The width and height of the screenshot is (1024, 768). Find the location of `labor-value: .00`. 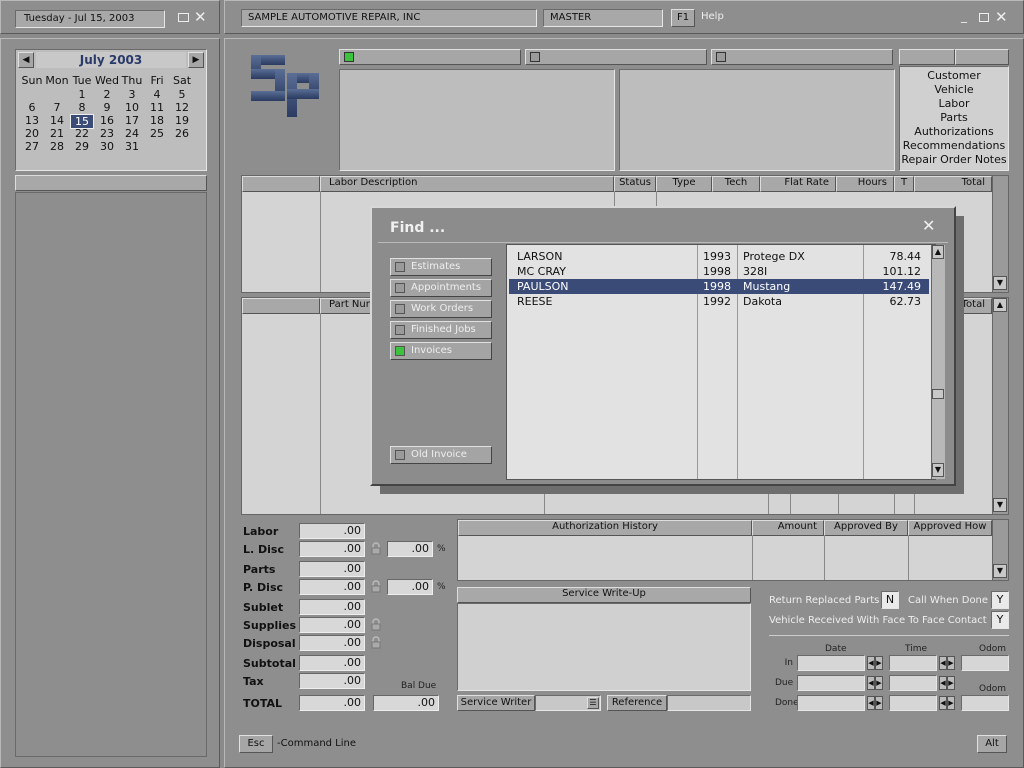

labor-value: .00 is located at coordinates (332, 531).